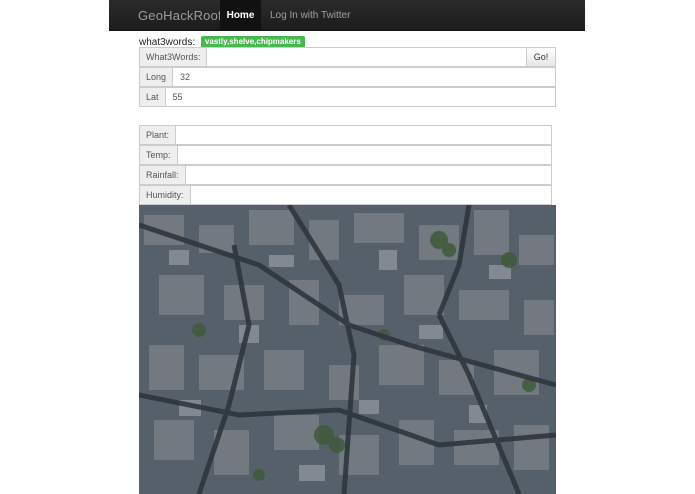  Describe the element at coordinates (364, 77) in the screenshot. I see `long-input: 32` at that location.